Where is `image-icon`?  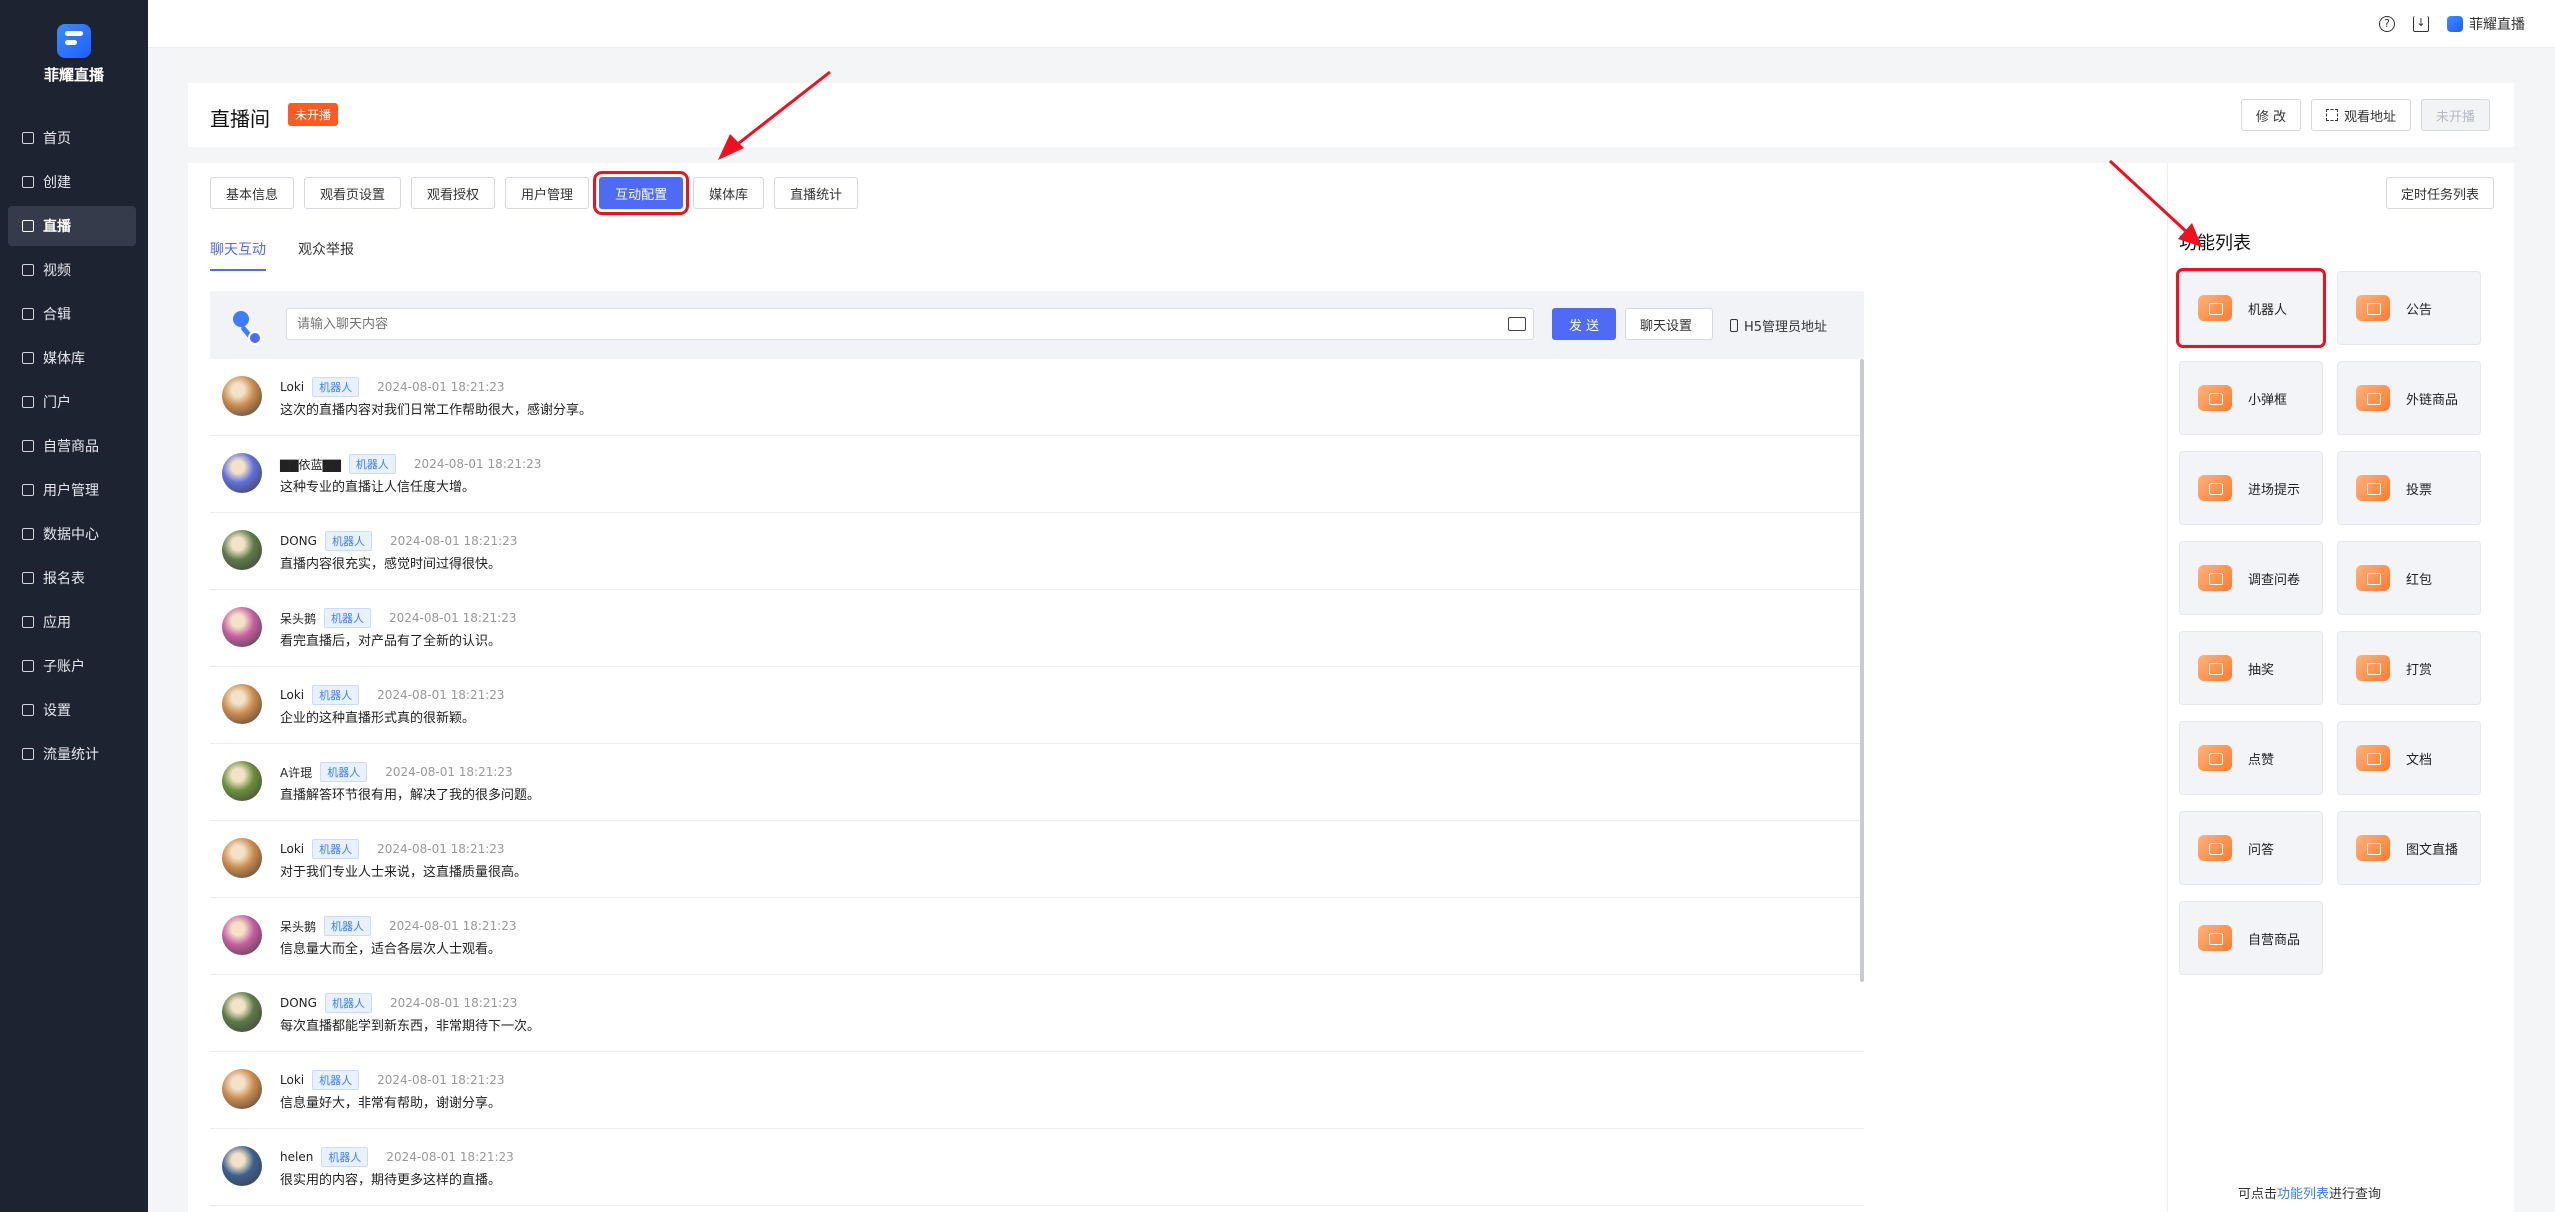 image-icon is located at coordinates (1517, 324).